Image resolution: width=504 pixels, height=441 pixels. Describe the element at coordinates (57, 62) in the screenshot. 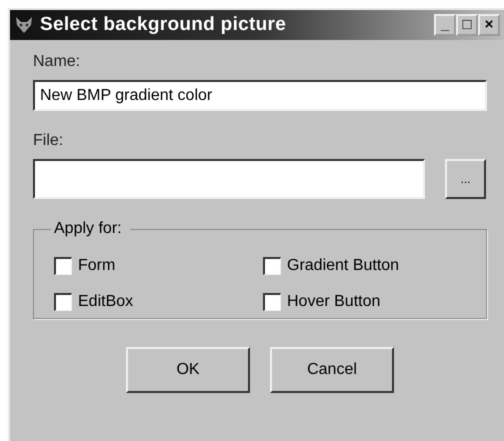

I see `field-label: Name:` at that location.